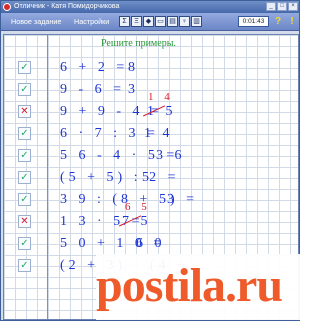  What do you see at coordinates (124, 21) in the screenshot?
I see `sum-icon: Σ` at bounding box center [124, 21].